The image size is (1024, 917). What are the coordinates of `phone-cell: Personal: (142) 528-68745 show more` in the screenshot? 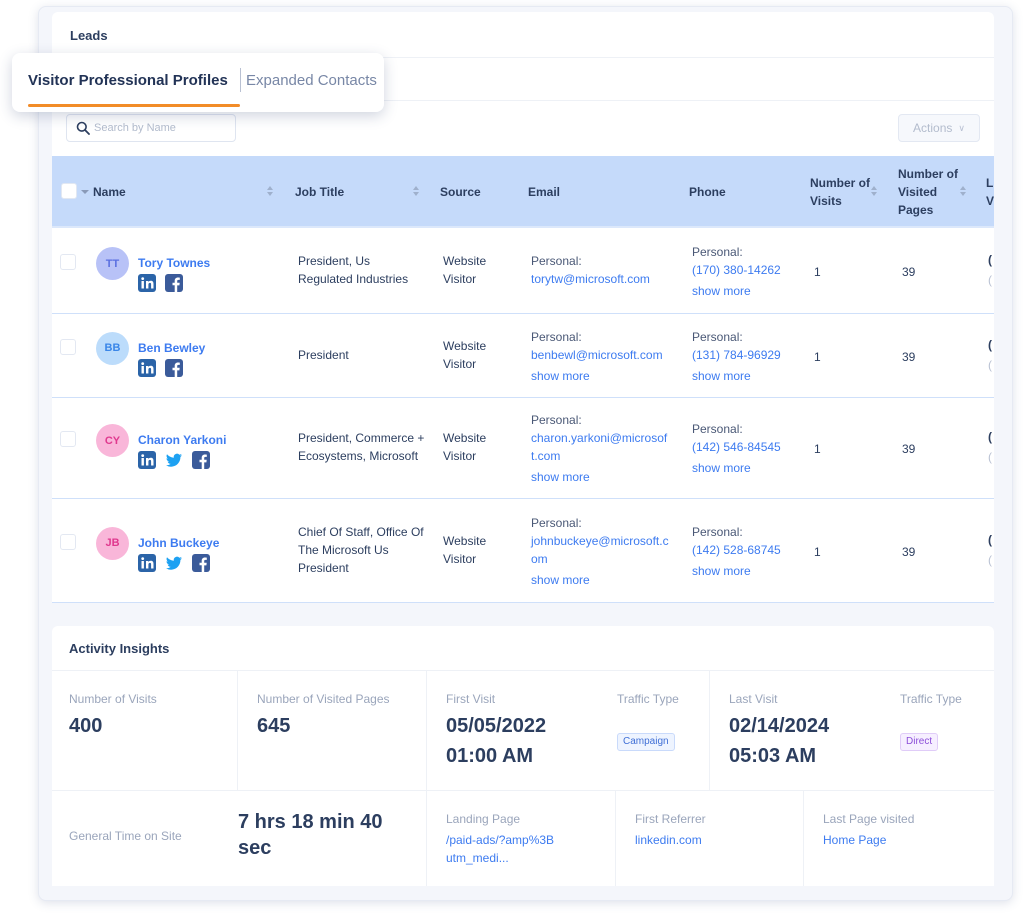 It's located at (747, 551).